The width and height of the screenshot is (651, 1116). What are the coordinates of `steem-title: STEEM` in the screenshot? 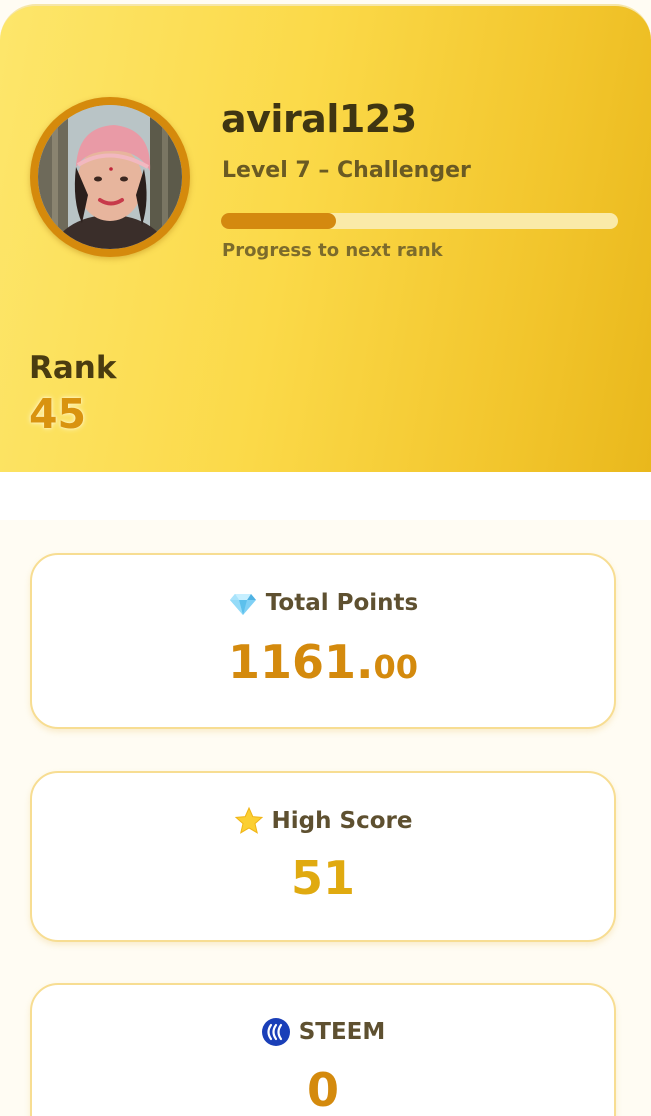 It's located at (323, 1032).